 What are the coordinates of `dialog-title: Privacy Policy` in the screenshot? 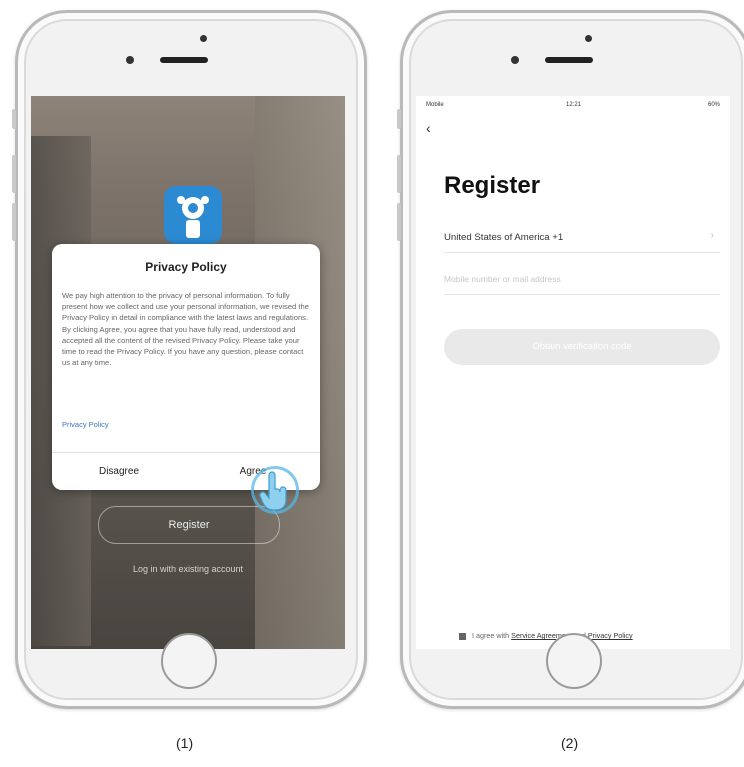 It's located at (186, 267).